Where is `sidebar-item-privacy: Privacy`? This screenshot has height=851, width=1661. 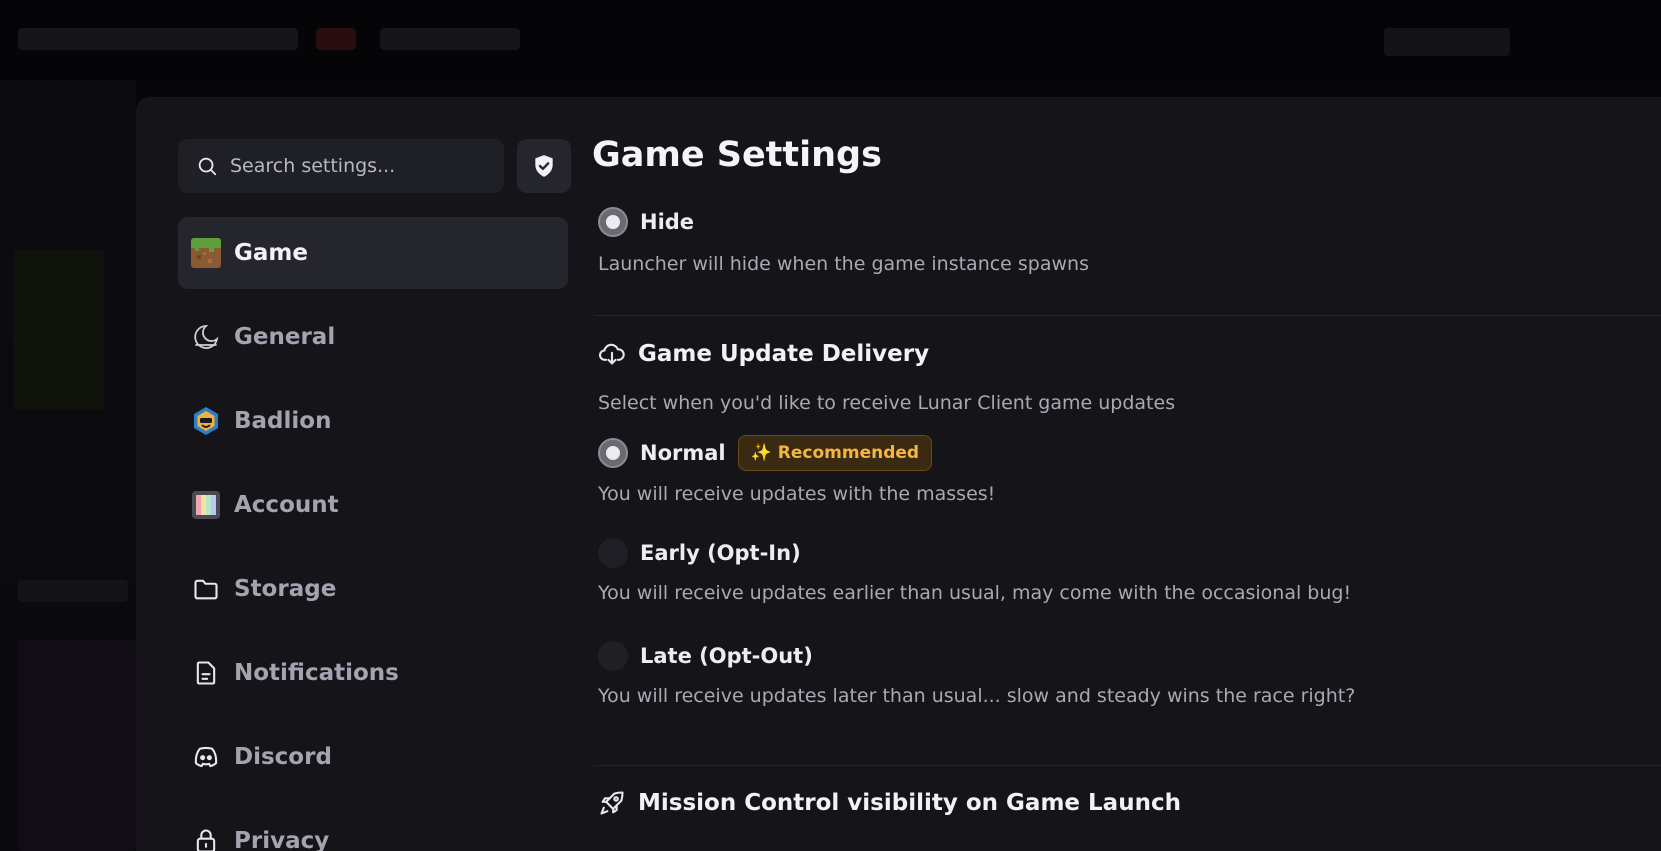 sidebar-item-privacy: Privacy is located at coordinates (373, 828).